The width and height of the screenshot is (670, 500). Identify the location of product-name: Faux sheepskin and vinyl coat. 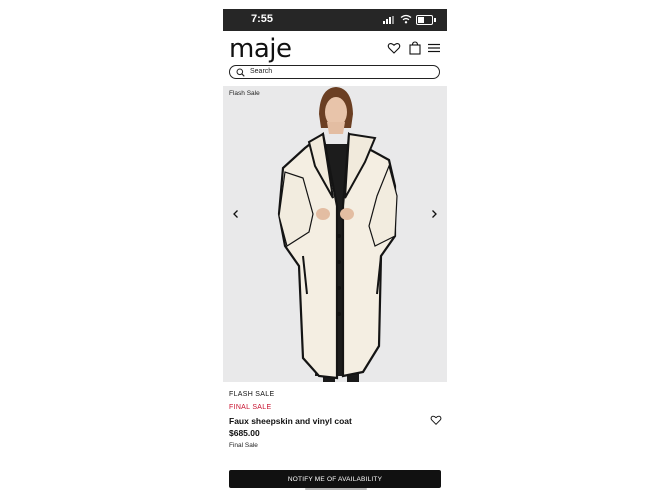
(290, 421).